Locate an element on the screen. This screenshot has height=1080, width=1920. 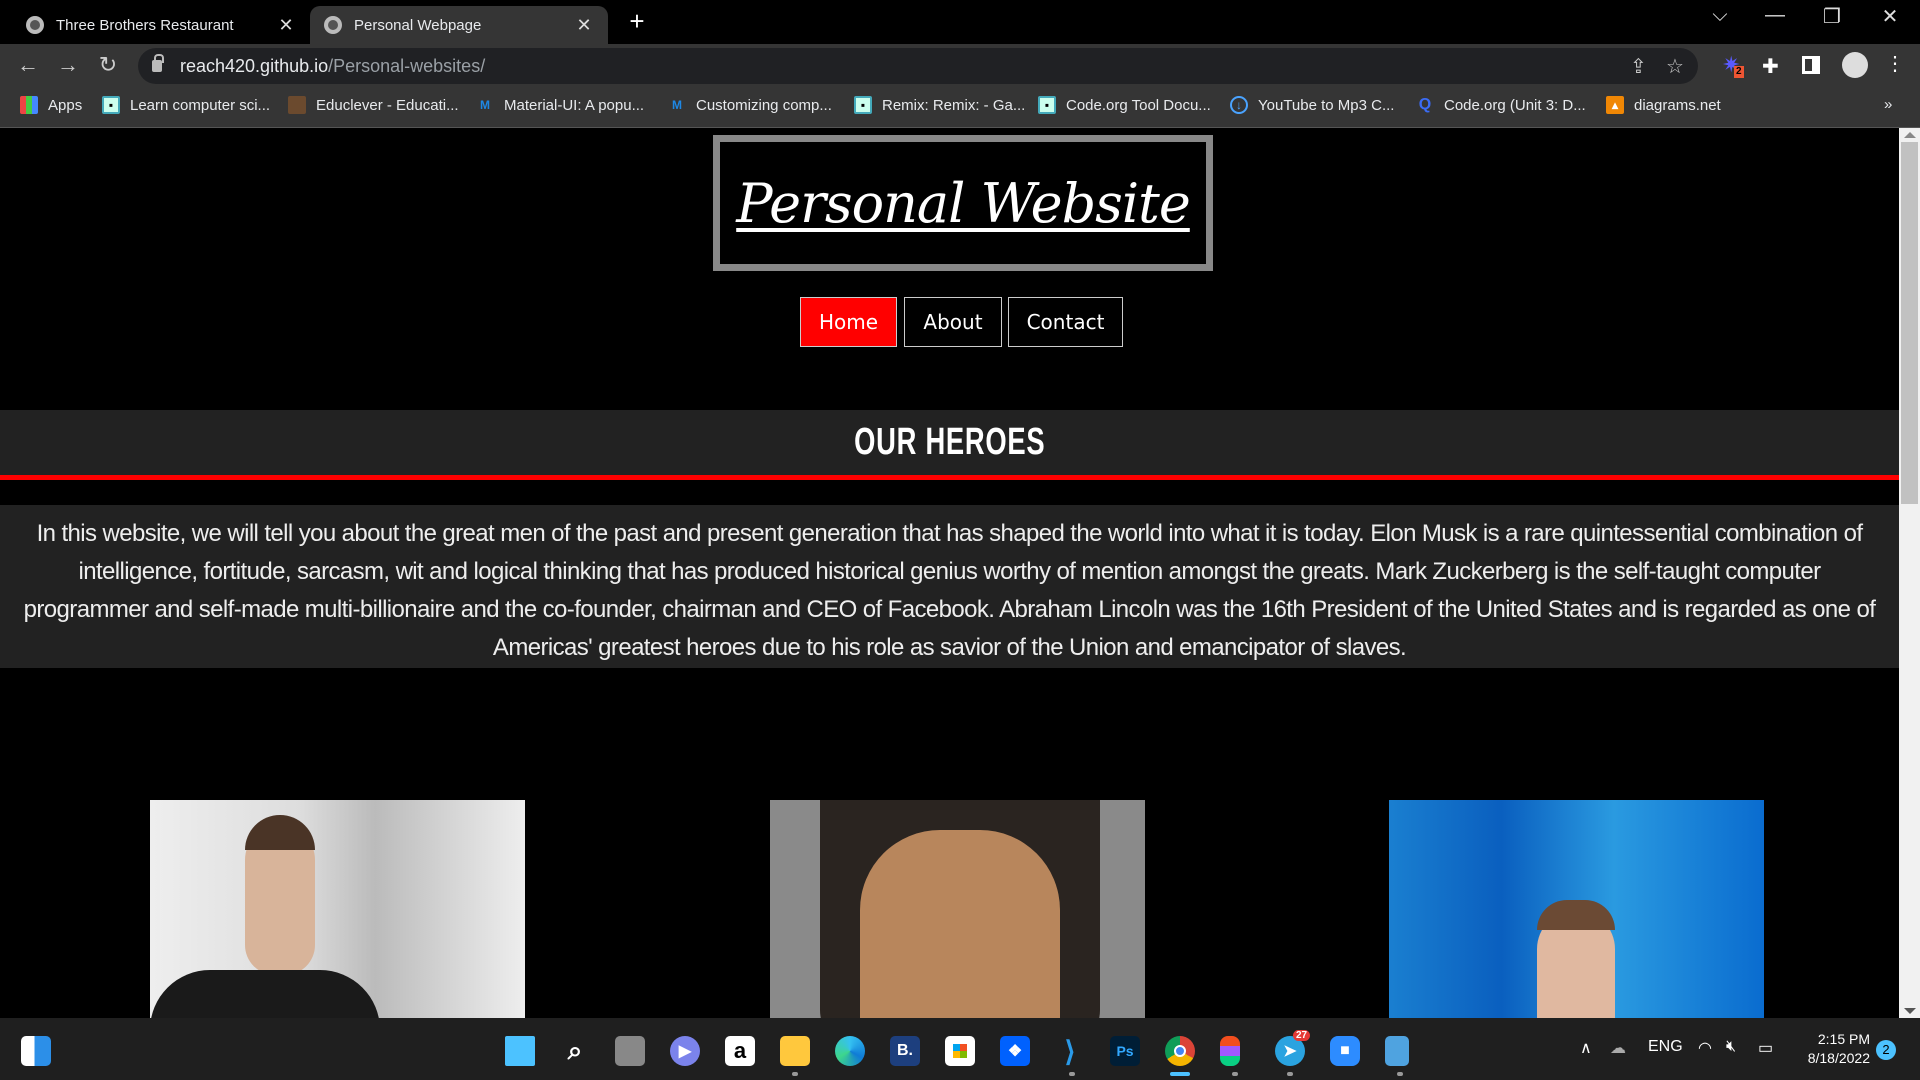
url-host: reach420.github.io is located at coordinates (254, 65).